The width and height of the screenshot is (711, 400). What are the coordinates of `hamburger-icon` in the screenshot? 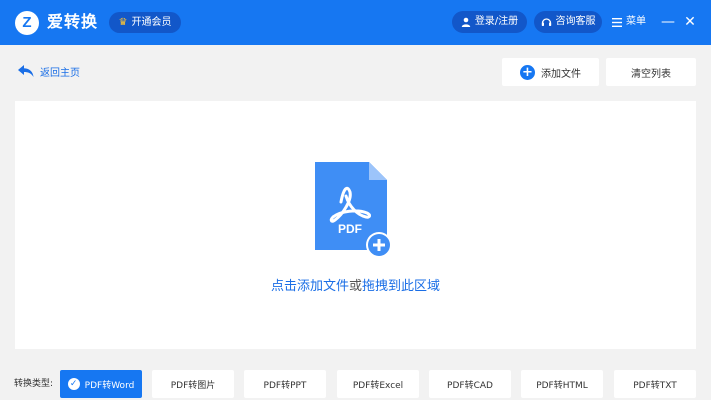 It's located at (617, 22).